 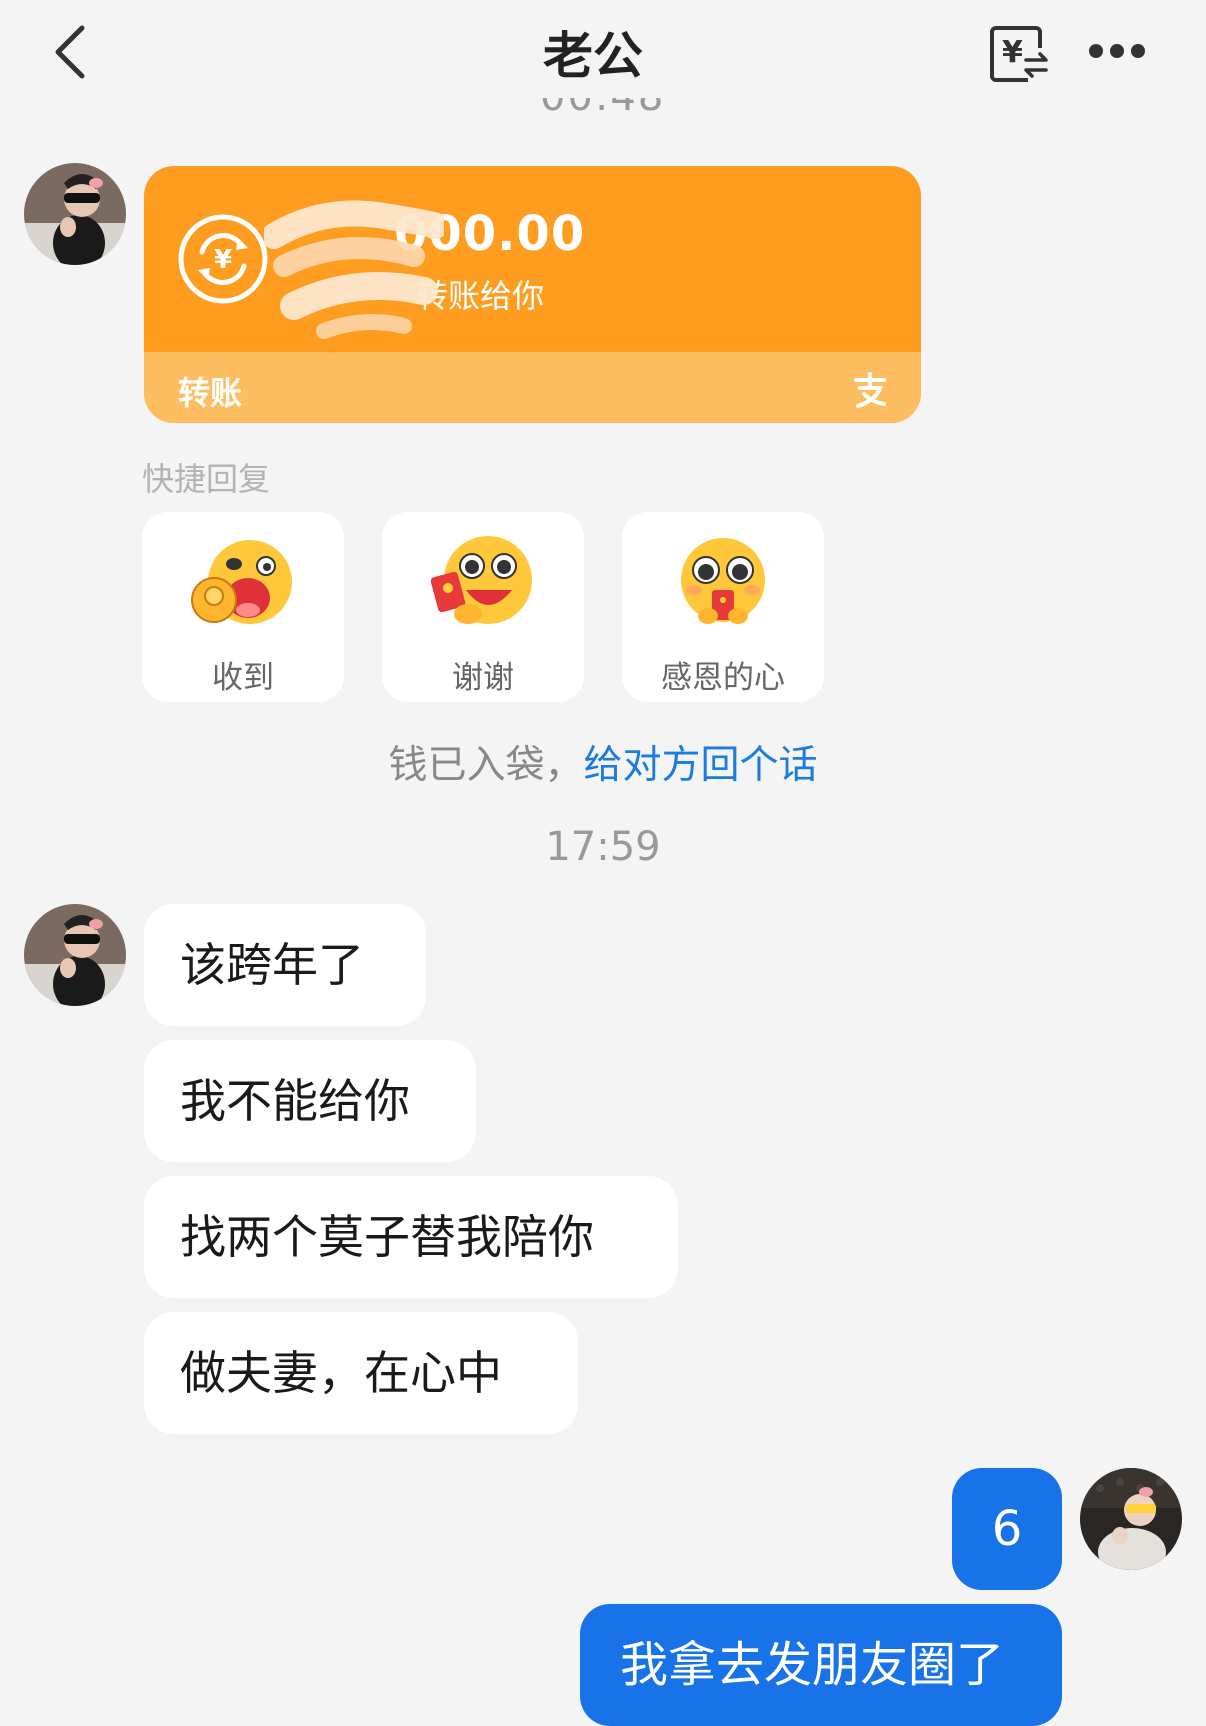 I want to click on received-notice: 钱已入袋，给对方回个话, so click(x=603, y=762).